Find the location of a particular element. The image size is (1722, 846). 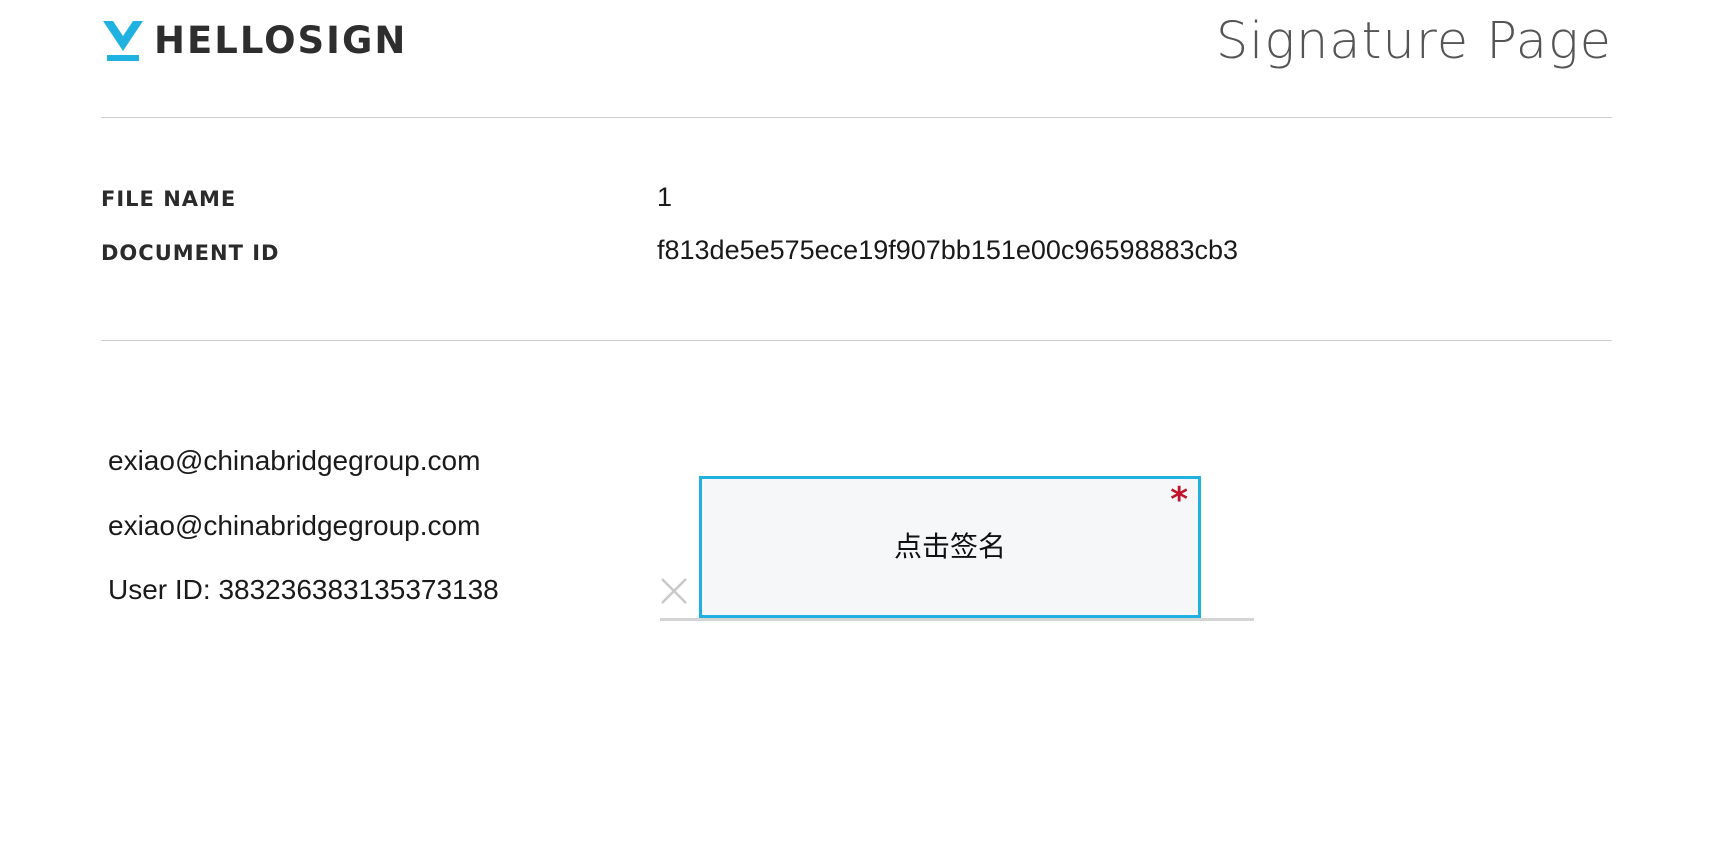

document-id-value: f813de5e575ece19f907bb151e00c96598883cb3 is located at coordinates (948, 250).